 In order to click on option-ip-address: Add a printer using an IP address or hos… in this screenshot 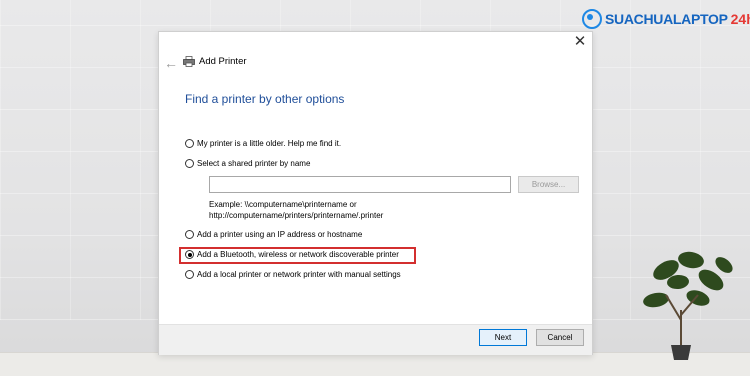, I will do `click(273, 234)`.